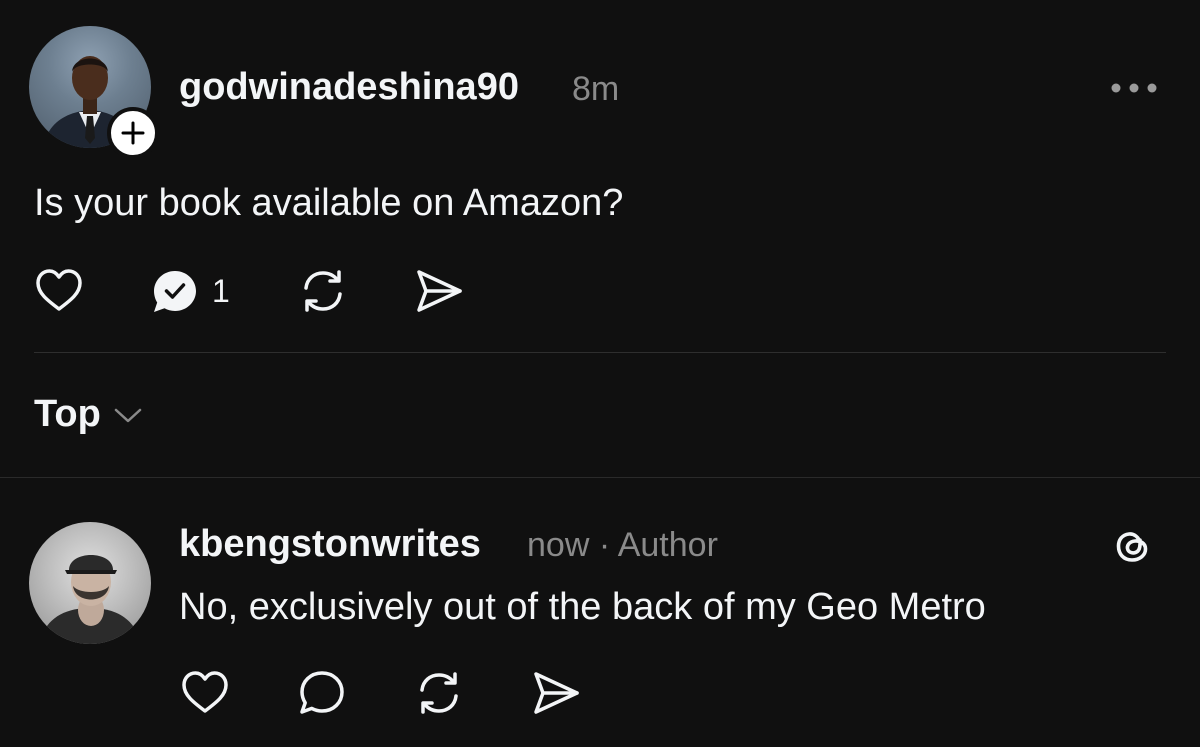 This screenshot has height=747, width=1200. What do you see at coordinates (600, 352) in the screenshot?
I see `divider` at bounding box center [600, 352].